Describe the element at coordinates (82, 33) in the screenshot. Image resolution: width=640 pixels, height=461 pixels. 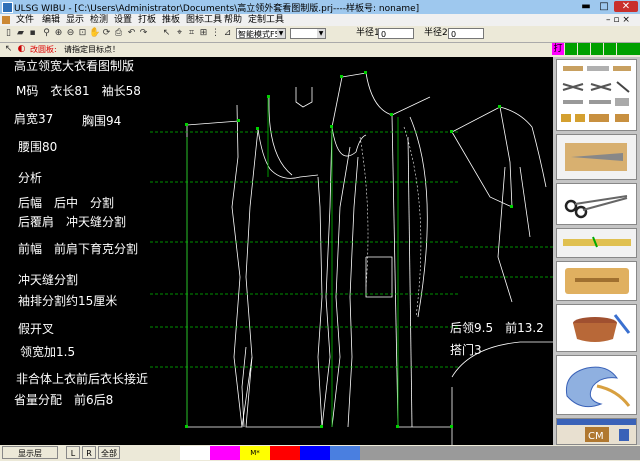
I see `zoom-window-icon: ⊡` at that location.